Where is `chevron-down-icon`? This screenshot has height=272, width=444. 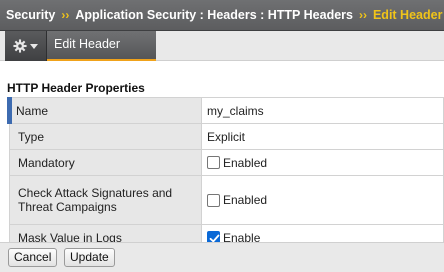
chevron-down-icon is located at coordinates (34, 46).